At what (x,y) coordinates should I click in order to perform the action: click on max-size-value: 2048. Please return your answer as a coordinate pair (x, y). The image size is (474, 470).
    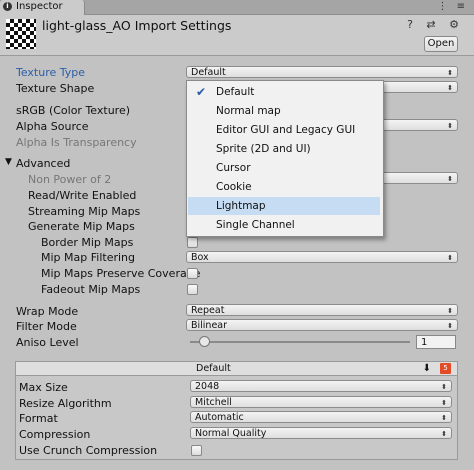
    Looking at the image, I should click on (207, 386).